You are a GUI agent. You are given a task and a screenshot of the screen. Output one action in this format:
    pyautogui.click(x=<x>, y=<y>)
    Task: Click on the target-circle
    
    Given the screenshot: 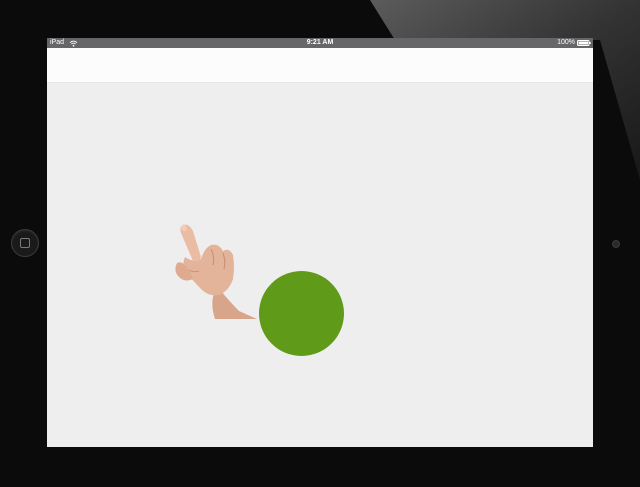 What is the action you would take?
    pyautogui.click(x=301, y=313)
    